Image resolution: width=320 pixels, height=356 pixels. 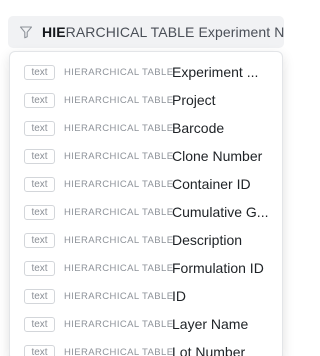 I want to click on filter-query: HIERARCHICAL TABLE Experiment N, so click(x=163, y=32).